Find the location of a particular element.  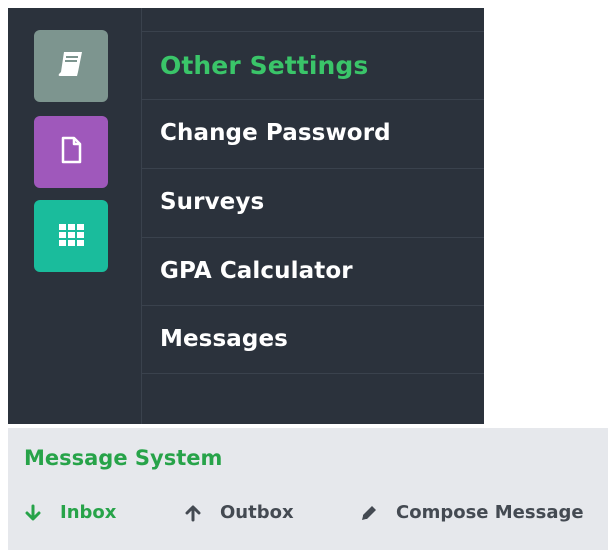

tab-outbox-label: Outbox is located at coordinates (257, 512).